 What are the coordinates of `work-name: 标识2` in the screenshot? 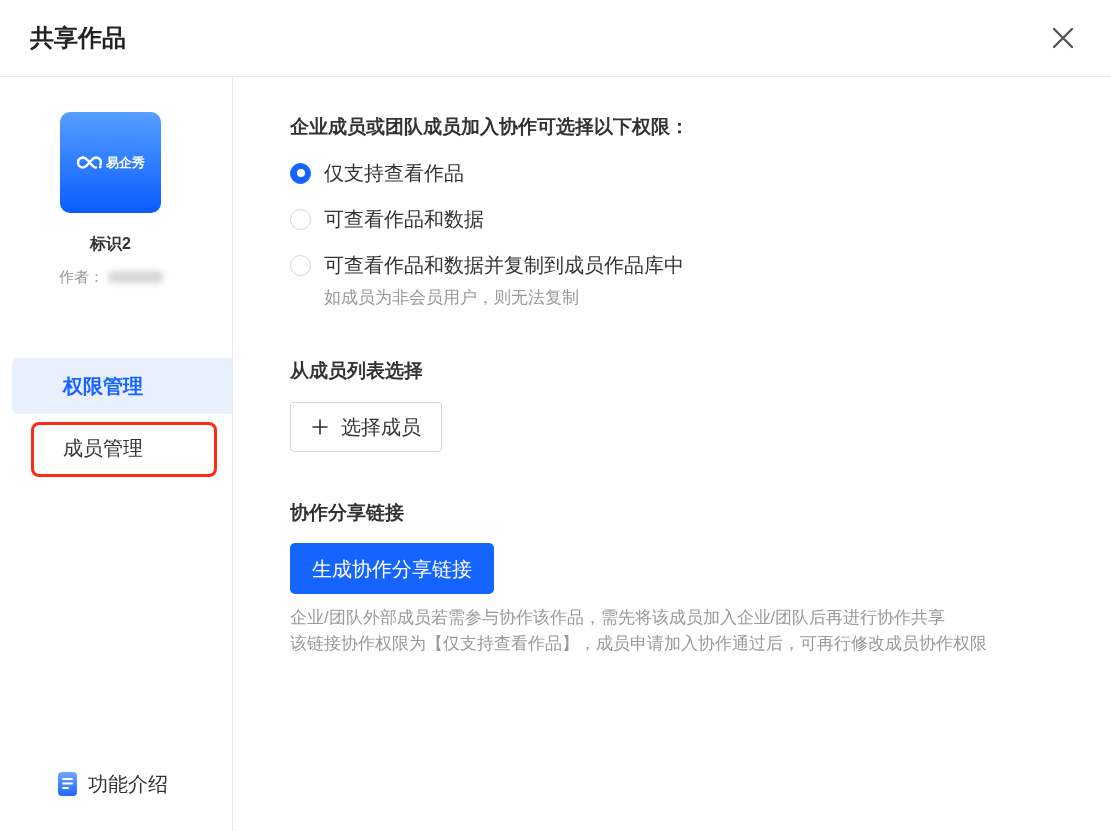 It's located at (110, 244).